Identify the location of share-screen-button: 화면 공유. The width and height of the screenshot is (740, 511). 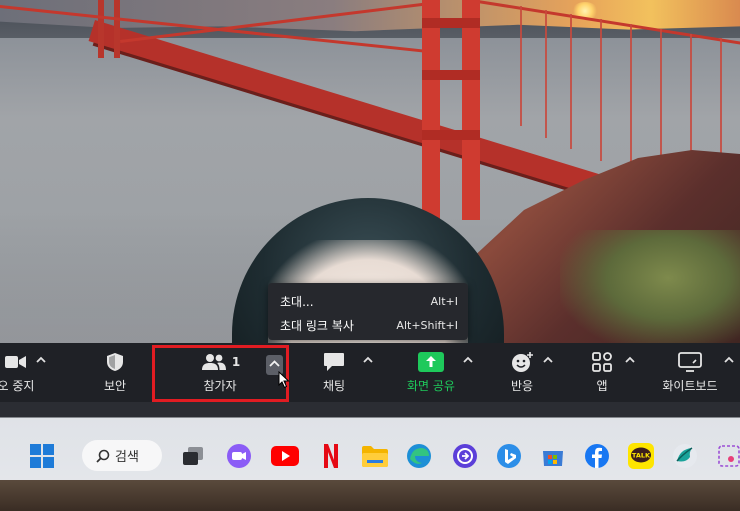
(431, 372).